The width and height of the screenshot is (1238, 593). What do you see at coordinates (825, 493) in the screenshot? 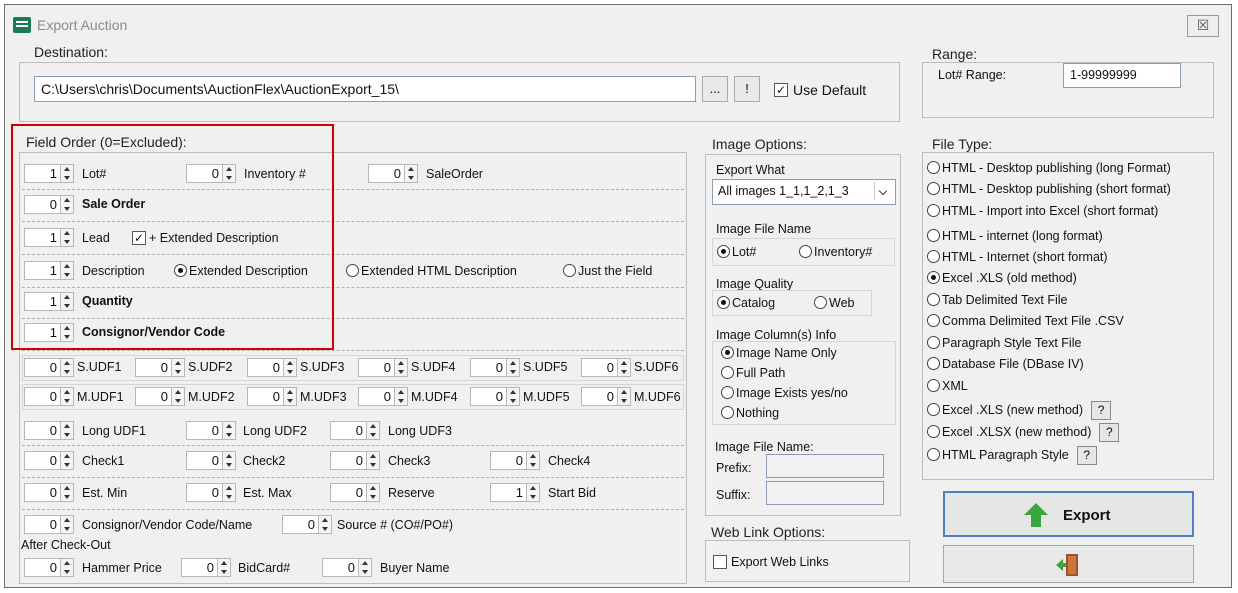
I see `suffix-input` at bounding box center [825, 493].